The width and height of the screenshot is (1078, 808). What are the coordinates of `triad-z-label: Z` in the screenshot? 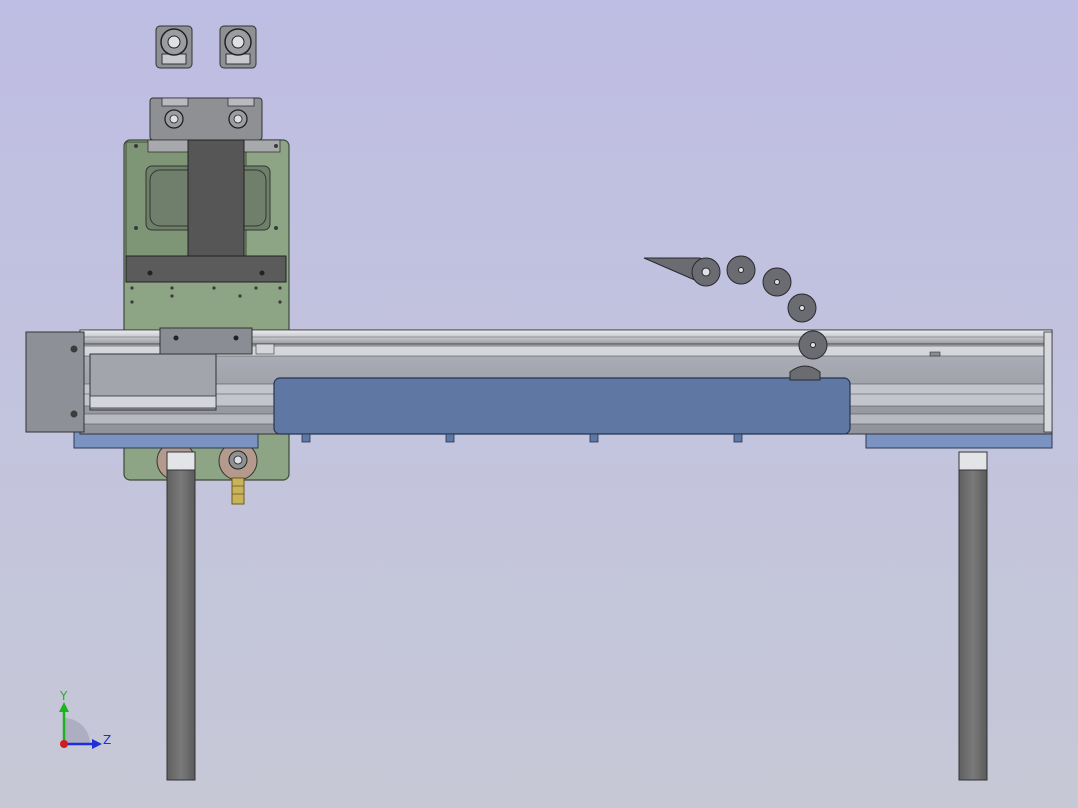 It's located at (107, 740).